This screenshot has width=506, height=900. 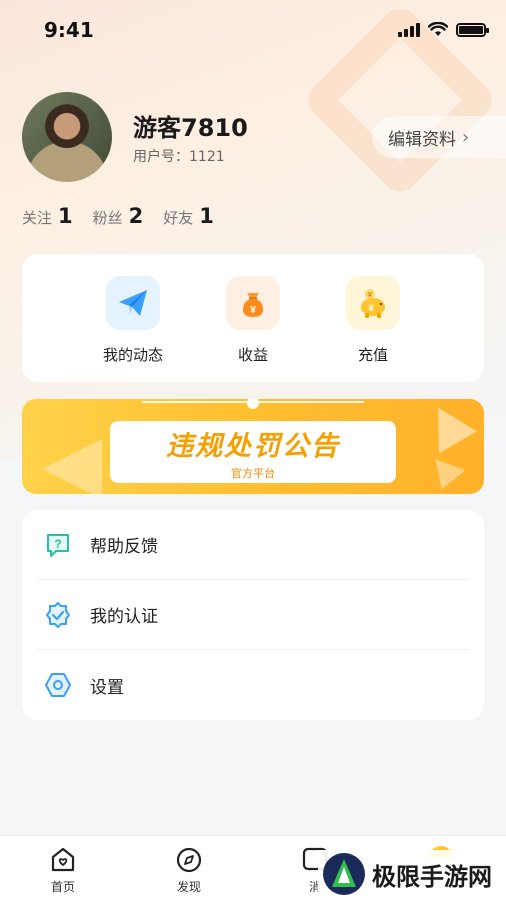 I want to click on stats-row: 关注 1 粉丝 2 好友 1, so click(x=118, y=216).